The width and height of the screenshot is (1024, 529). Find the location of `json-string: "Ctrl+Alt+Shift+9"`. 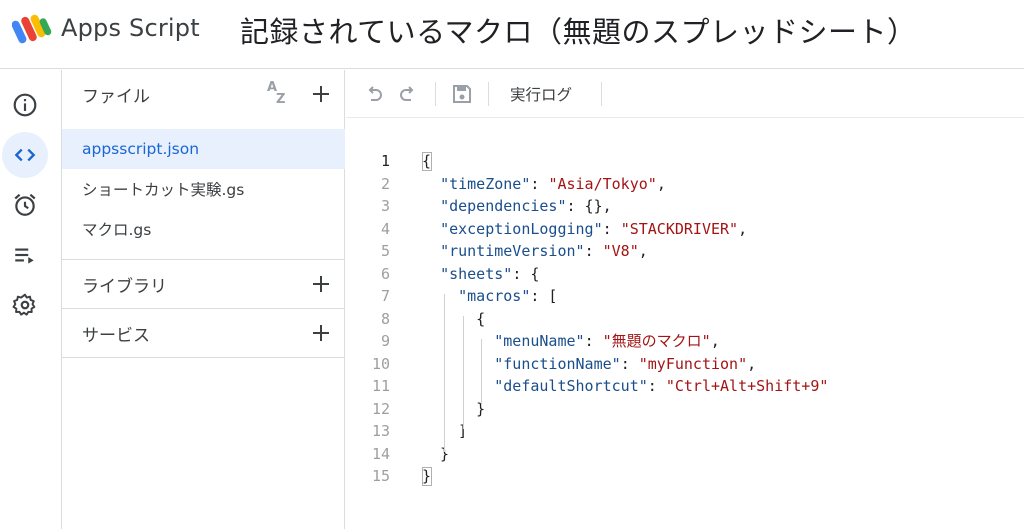

json-string: "Ctrl+Alt+Shift+9" is located at coordinates (747, 386).